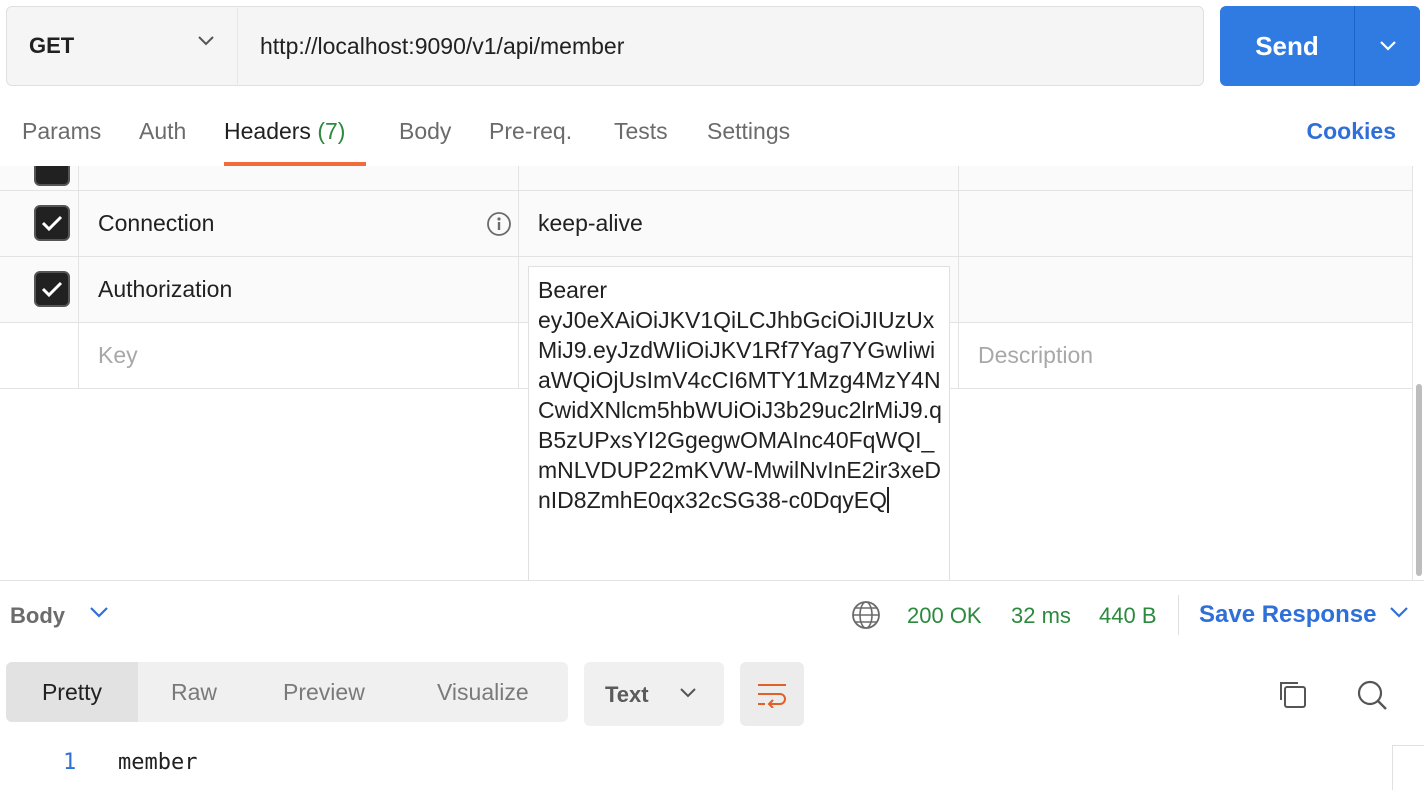 This screenshot has height=790, width=1424. Describe the element at coordinates (1351, 131) in the screenshot. I see `cookies-link: Cookies` at that location.